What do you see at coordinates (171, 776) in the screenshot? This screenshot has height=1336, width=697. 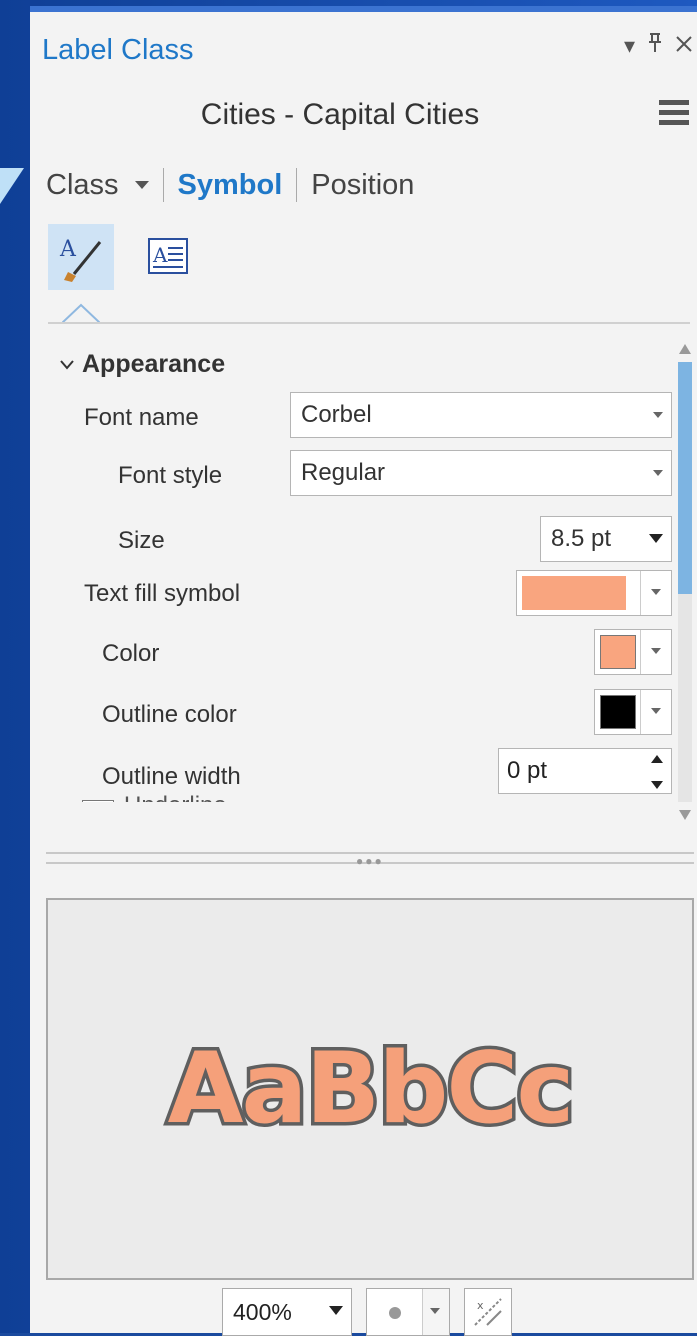 I see `outline-width-label: Outline width` at bounding box center [171, 776].